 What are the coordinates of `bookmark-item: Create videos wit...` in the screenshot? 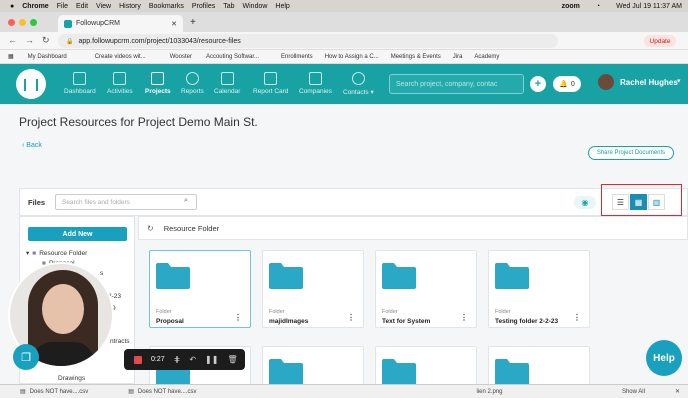 It's located at (120, 57).